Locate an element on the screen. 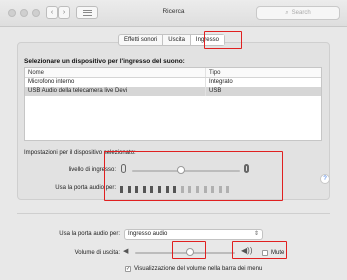  tab-output: Uscita is located at coordinates (177, 40).